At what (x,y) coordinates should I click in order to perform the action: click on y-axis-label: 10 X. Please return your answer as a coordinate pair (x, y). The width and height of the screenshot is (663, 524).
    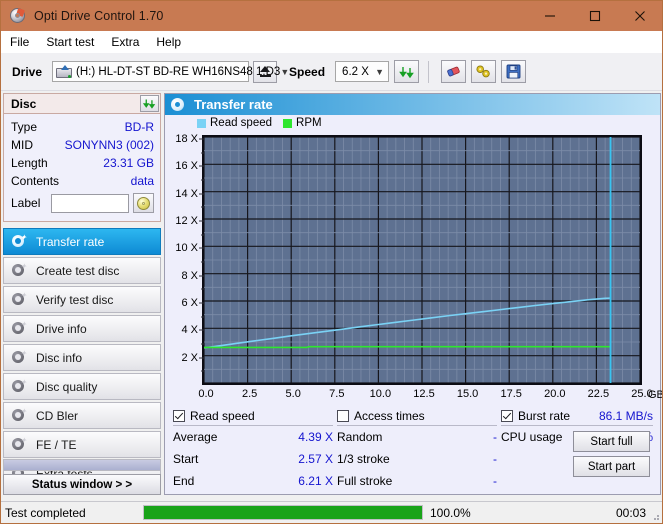
    Looking at the image, I should click on (186, 248).